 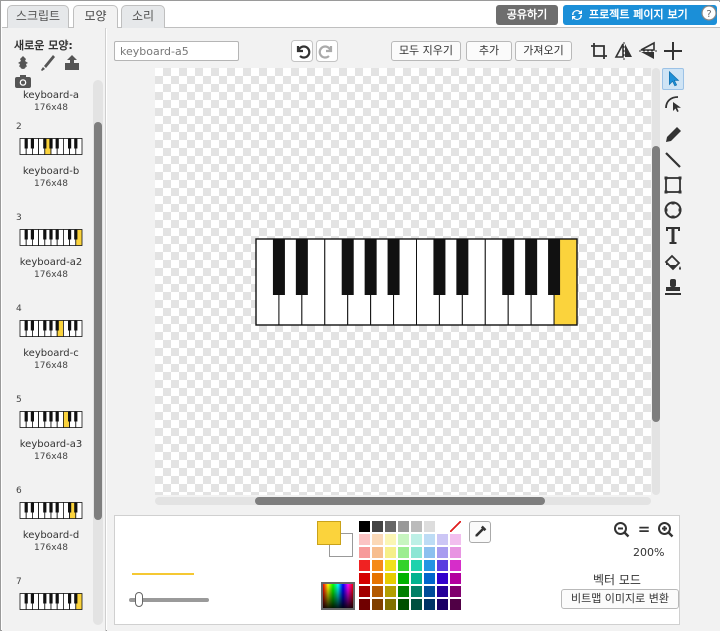 What do you see at coordinates (169, 599) in the screenshot?
I see `stroke-width-slider` at bounding box center [169, 599].